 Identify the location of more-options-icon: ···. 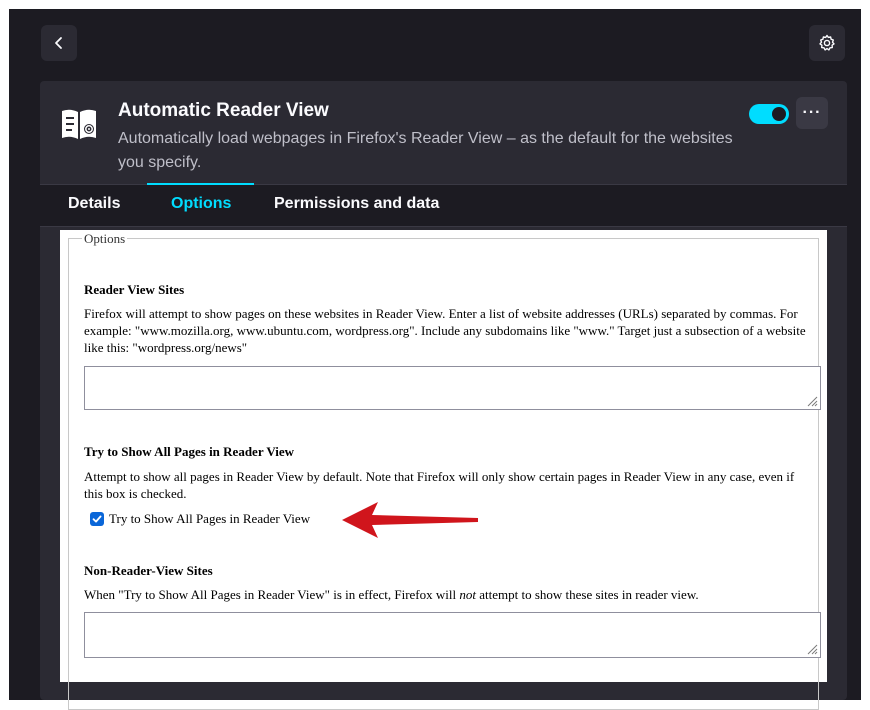
(812, 112).